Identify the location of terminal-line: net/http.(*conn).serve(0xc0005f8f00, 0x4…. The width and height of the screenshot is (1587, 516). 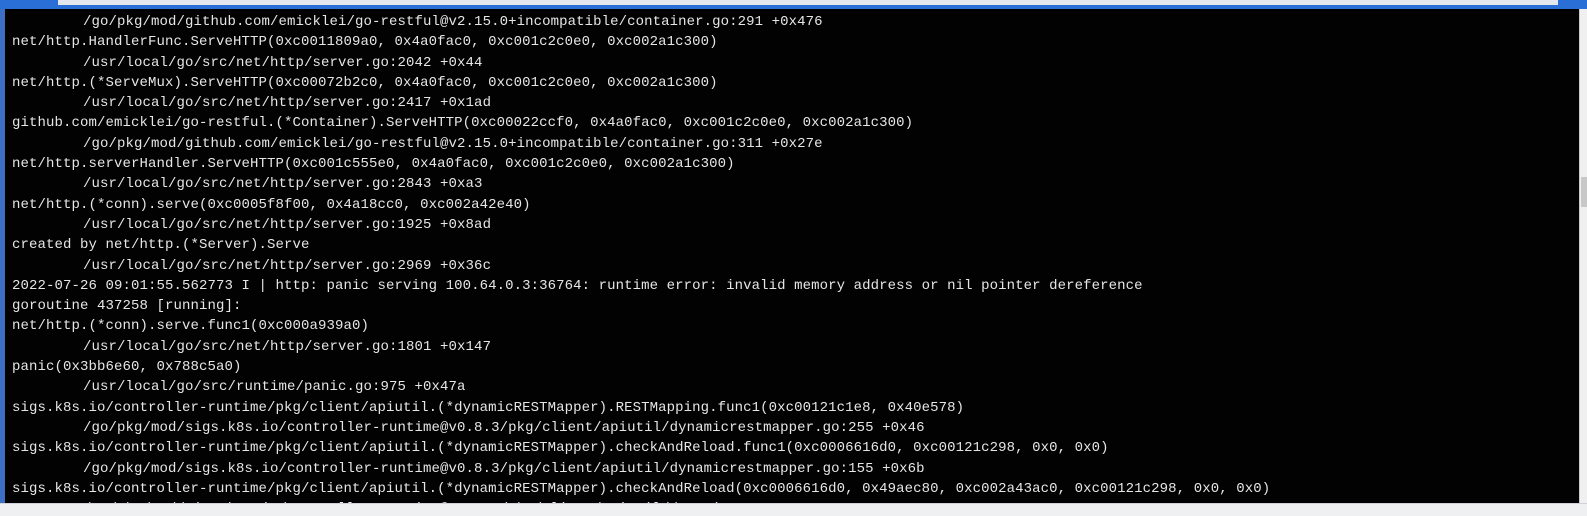
(271, 204).